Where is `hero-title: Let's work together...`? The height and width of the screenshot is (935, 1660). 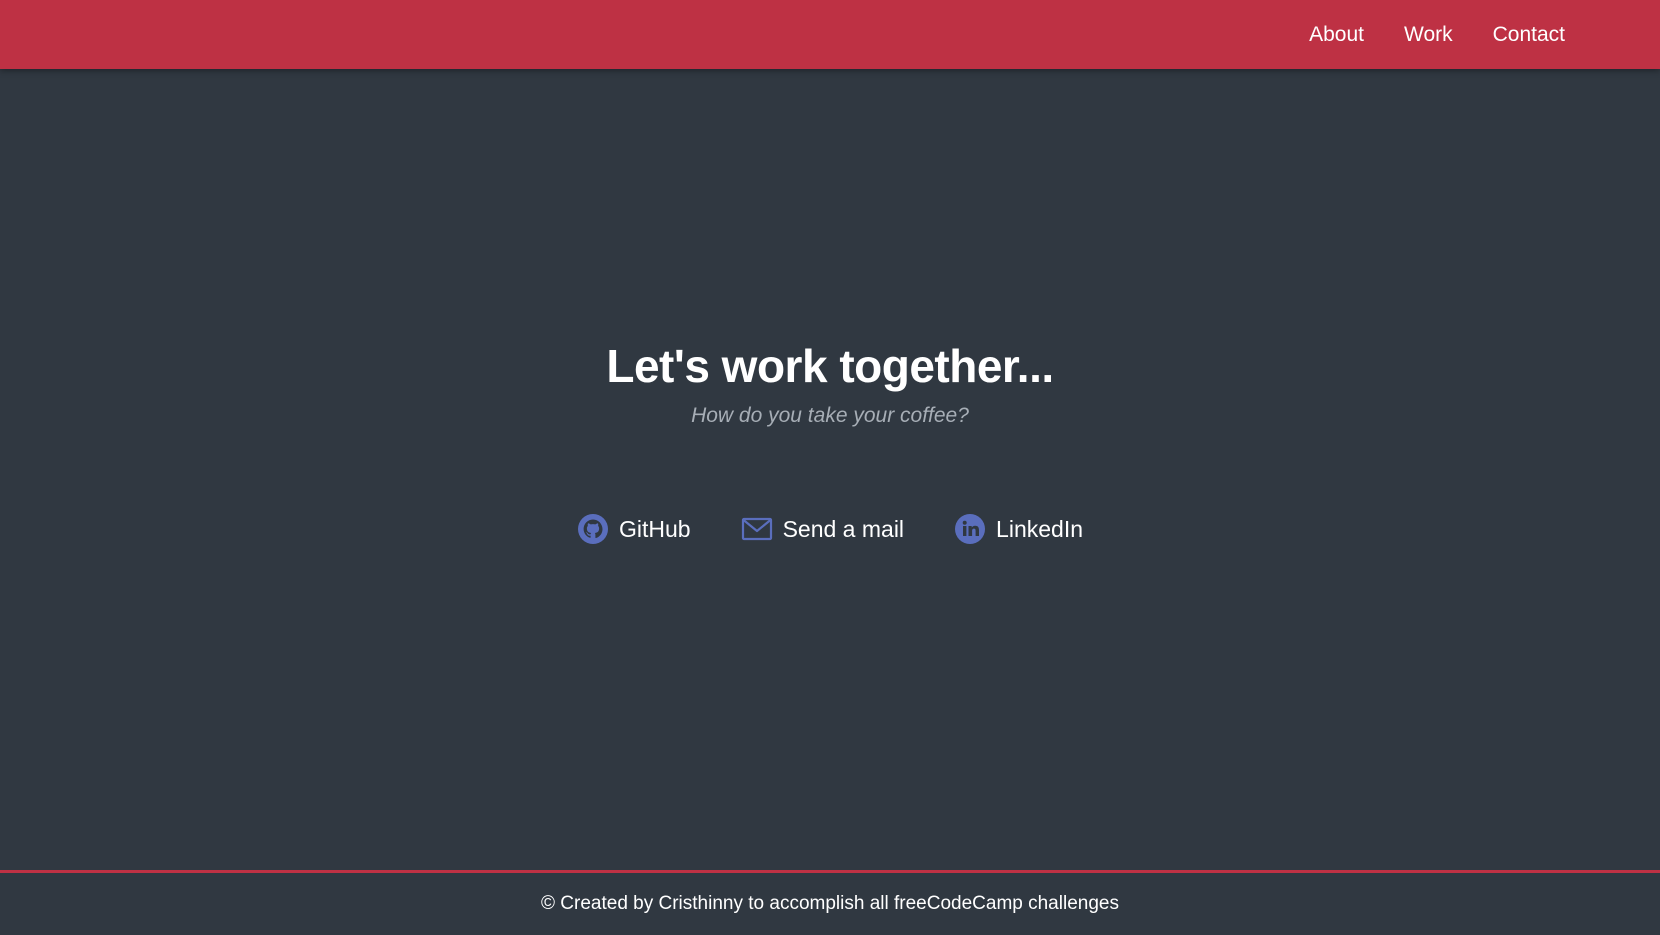
hero-title: Let's work together... is located at coordinates (830, 366).